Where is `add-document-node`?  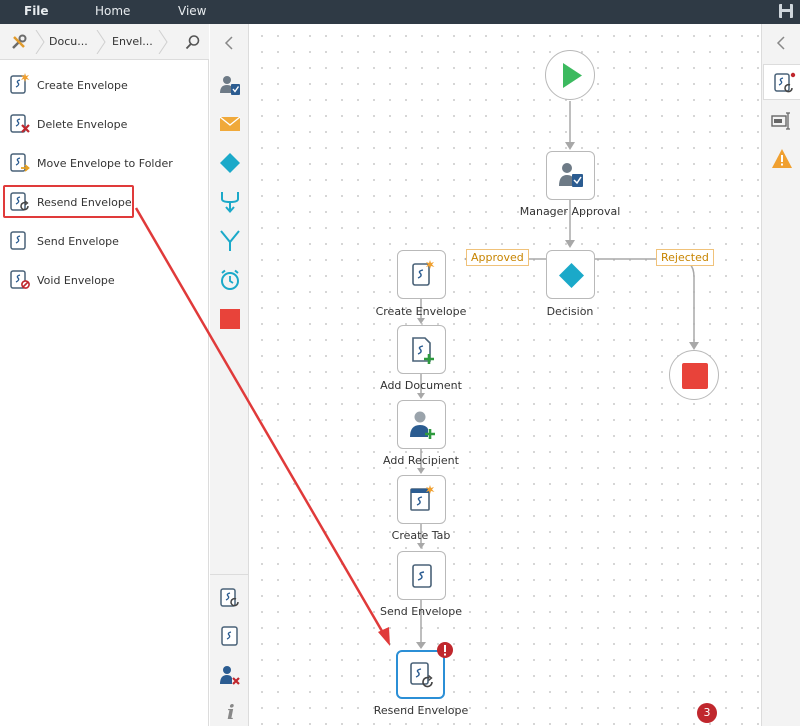 add-document-node is located at coordinates (421, 349).